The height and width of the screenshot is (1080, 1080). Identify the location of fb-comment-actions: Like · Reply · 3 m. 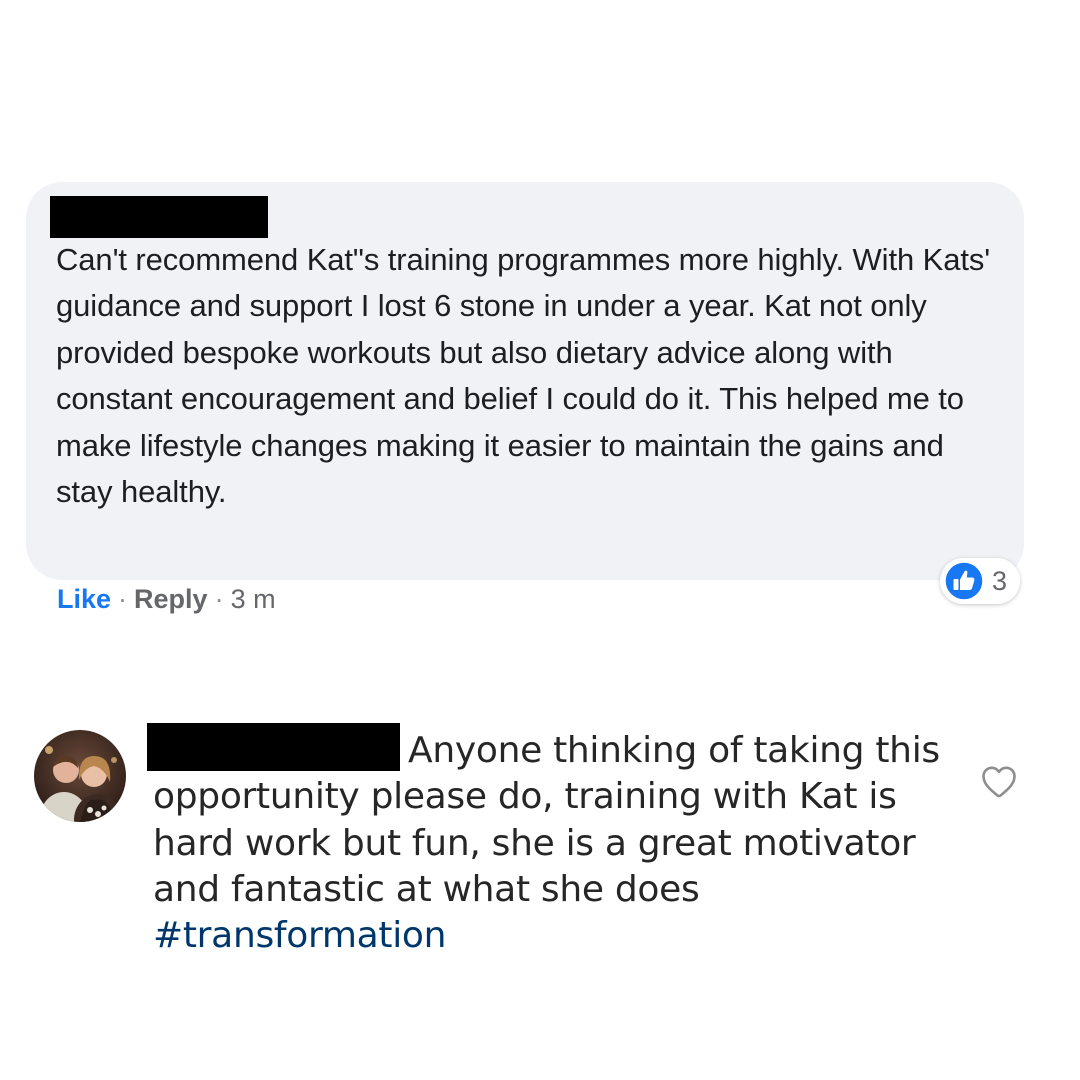
(166, 599).